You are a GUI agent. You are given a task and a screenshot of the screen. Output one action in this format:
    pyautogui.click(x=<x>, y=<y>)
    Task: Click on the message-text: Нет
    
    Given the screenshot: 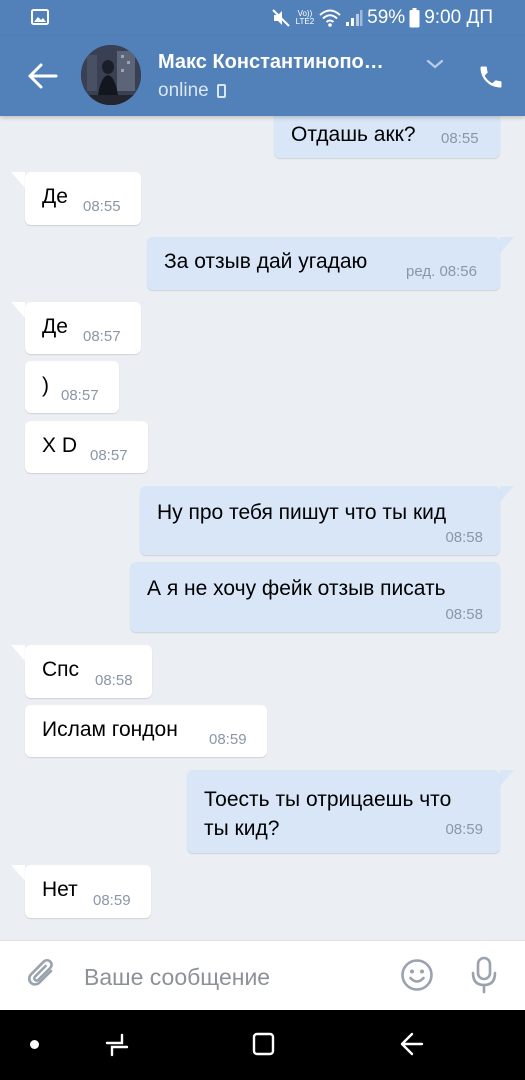 What is the action you would take?
    pyautogui.click(x=60, y=889)
    